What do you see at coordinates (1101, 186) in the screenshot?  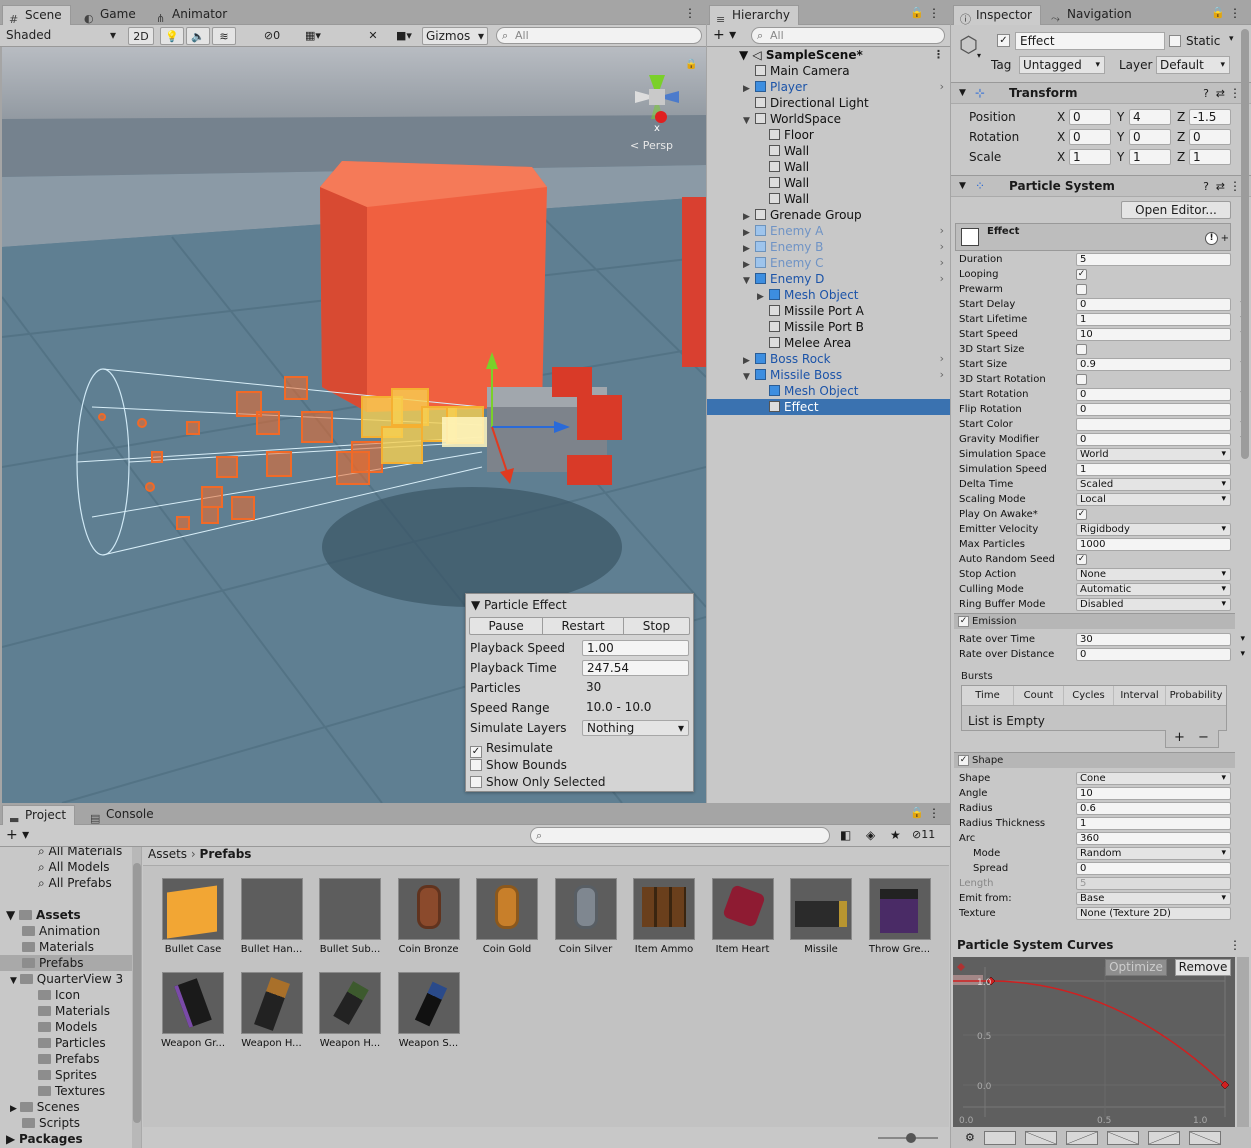 I see `particle-system-header: ▼ ⁘ Particle System ? ⇄ ⋮` at bounding box center [1101, 186].